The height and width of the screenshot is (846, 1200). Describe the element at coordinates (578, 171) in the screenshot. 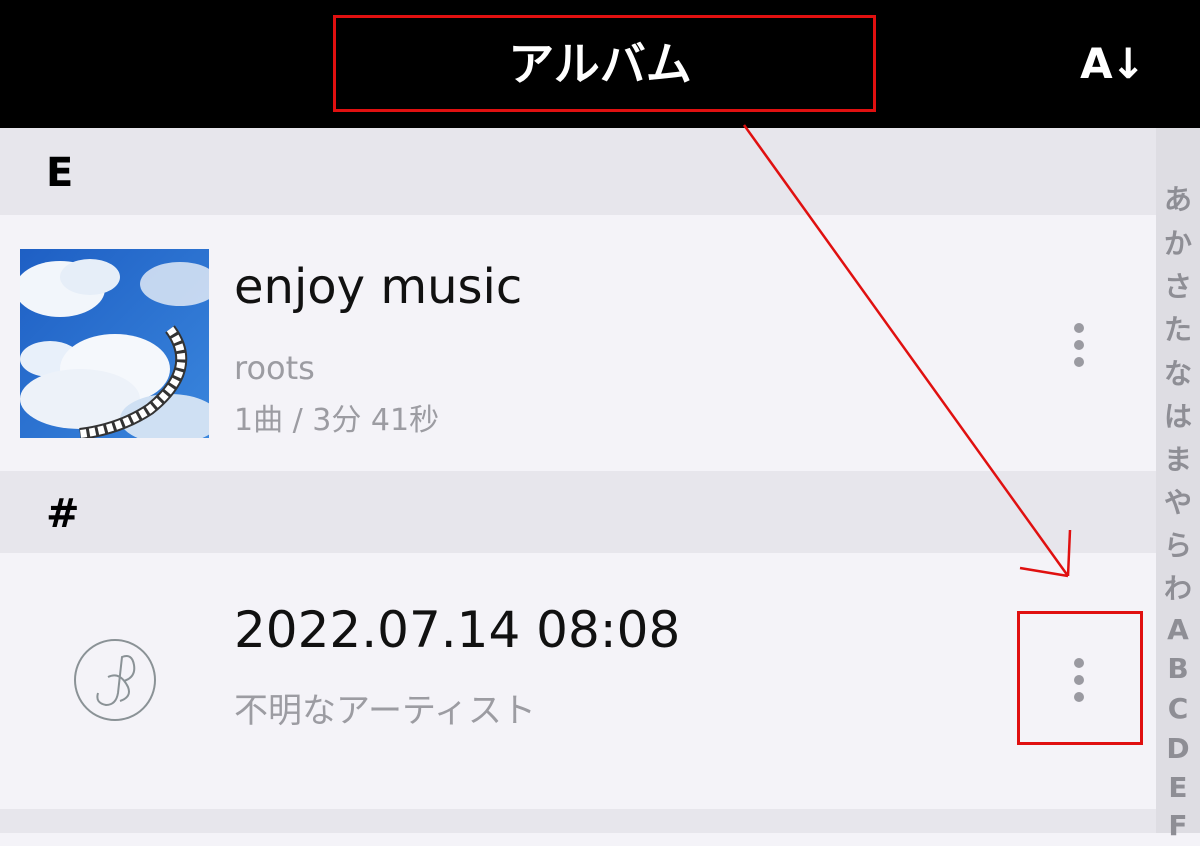

I see `section-header-e: E` at that location.